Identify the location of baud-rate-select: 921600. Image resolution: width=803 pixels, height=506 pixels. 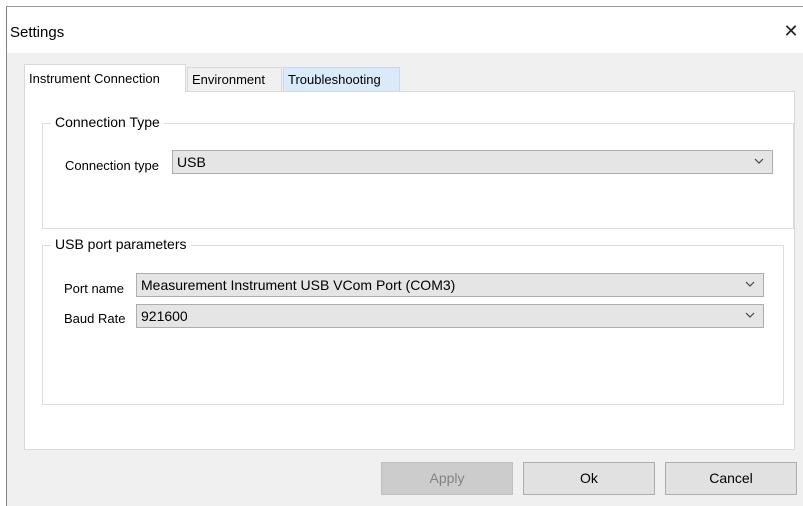
(450, 316).